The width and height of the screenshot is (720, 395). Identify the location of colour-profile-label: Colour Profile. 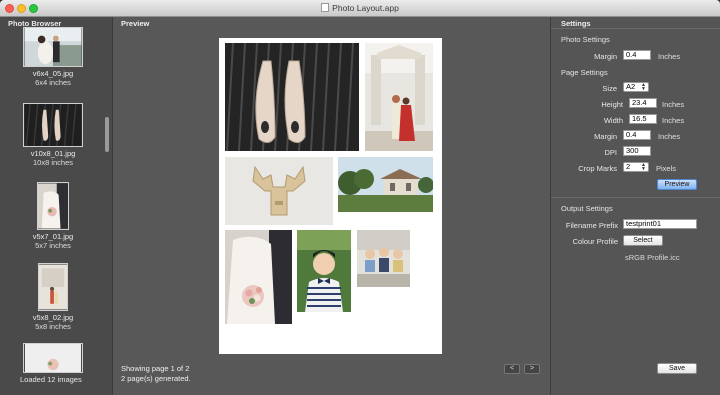
(595, 241).